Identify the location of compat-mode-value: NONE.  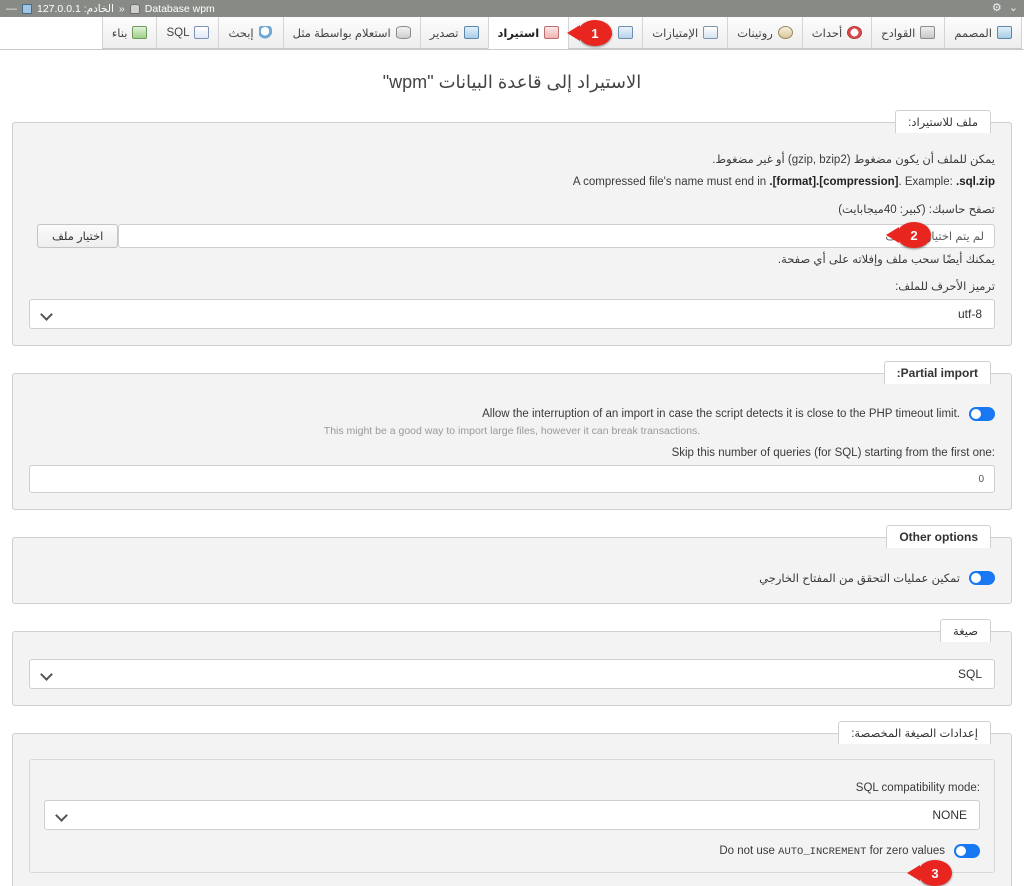
(949, 815).